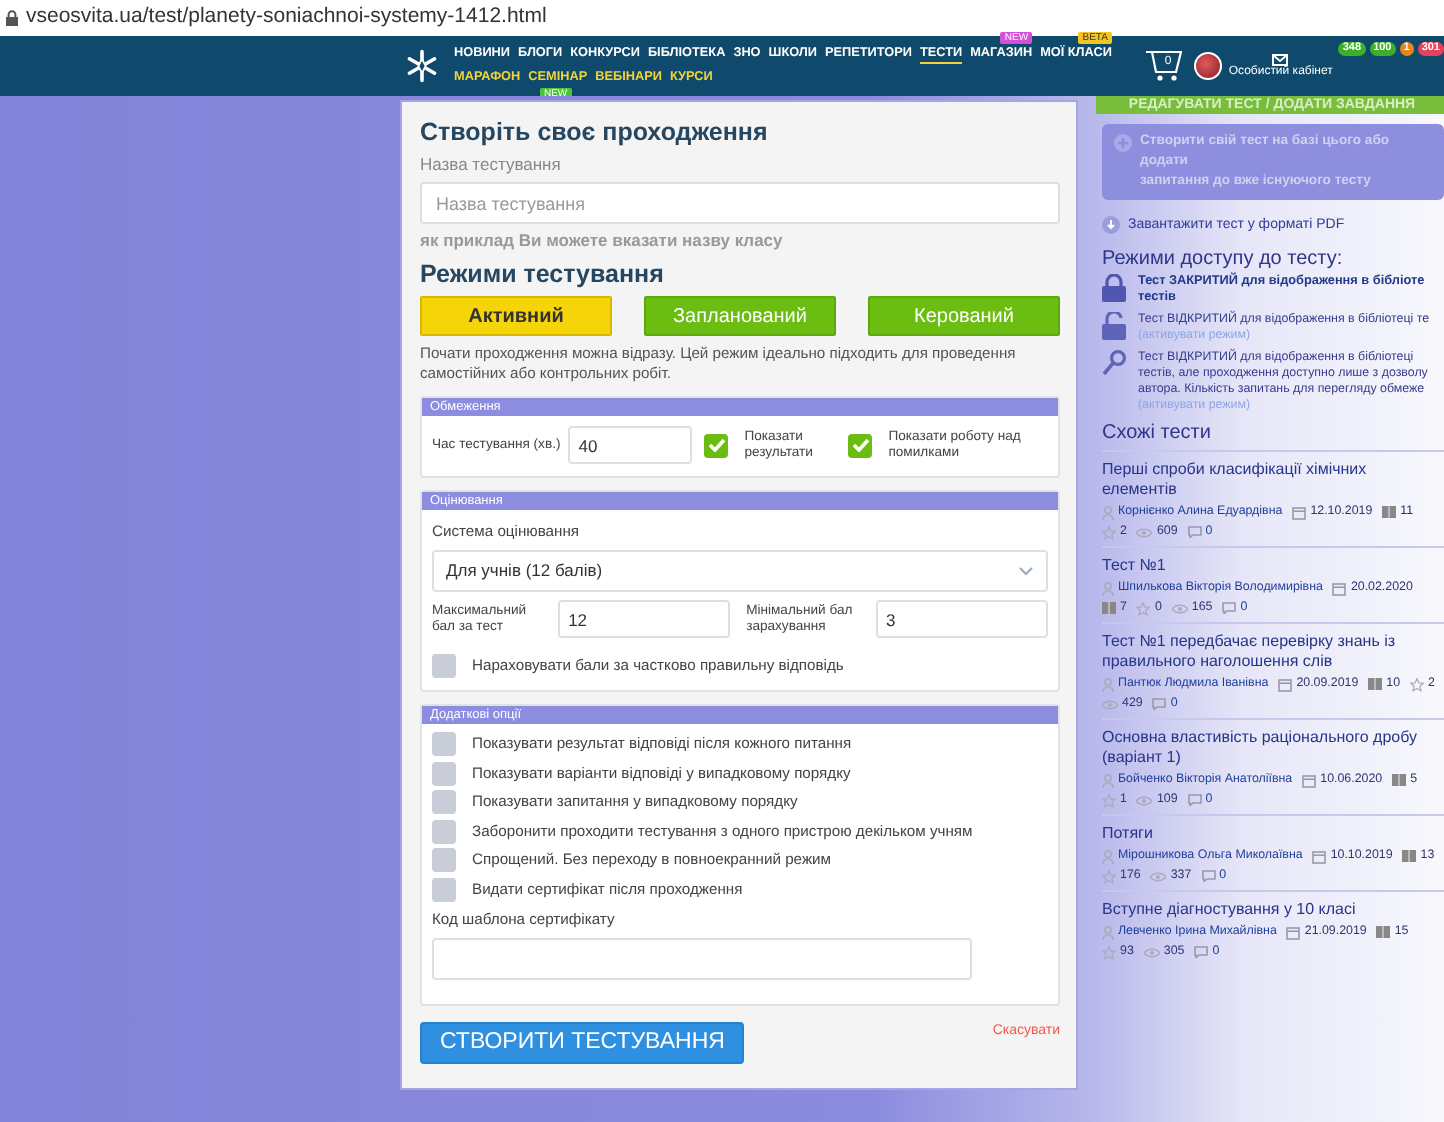  What do you see at coordinates (1273, 834) in the screenshot?
I see `test-title-link: Потяги` at bounding box center [1273, 834].